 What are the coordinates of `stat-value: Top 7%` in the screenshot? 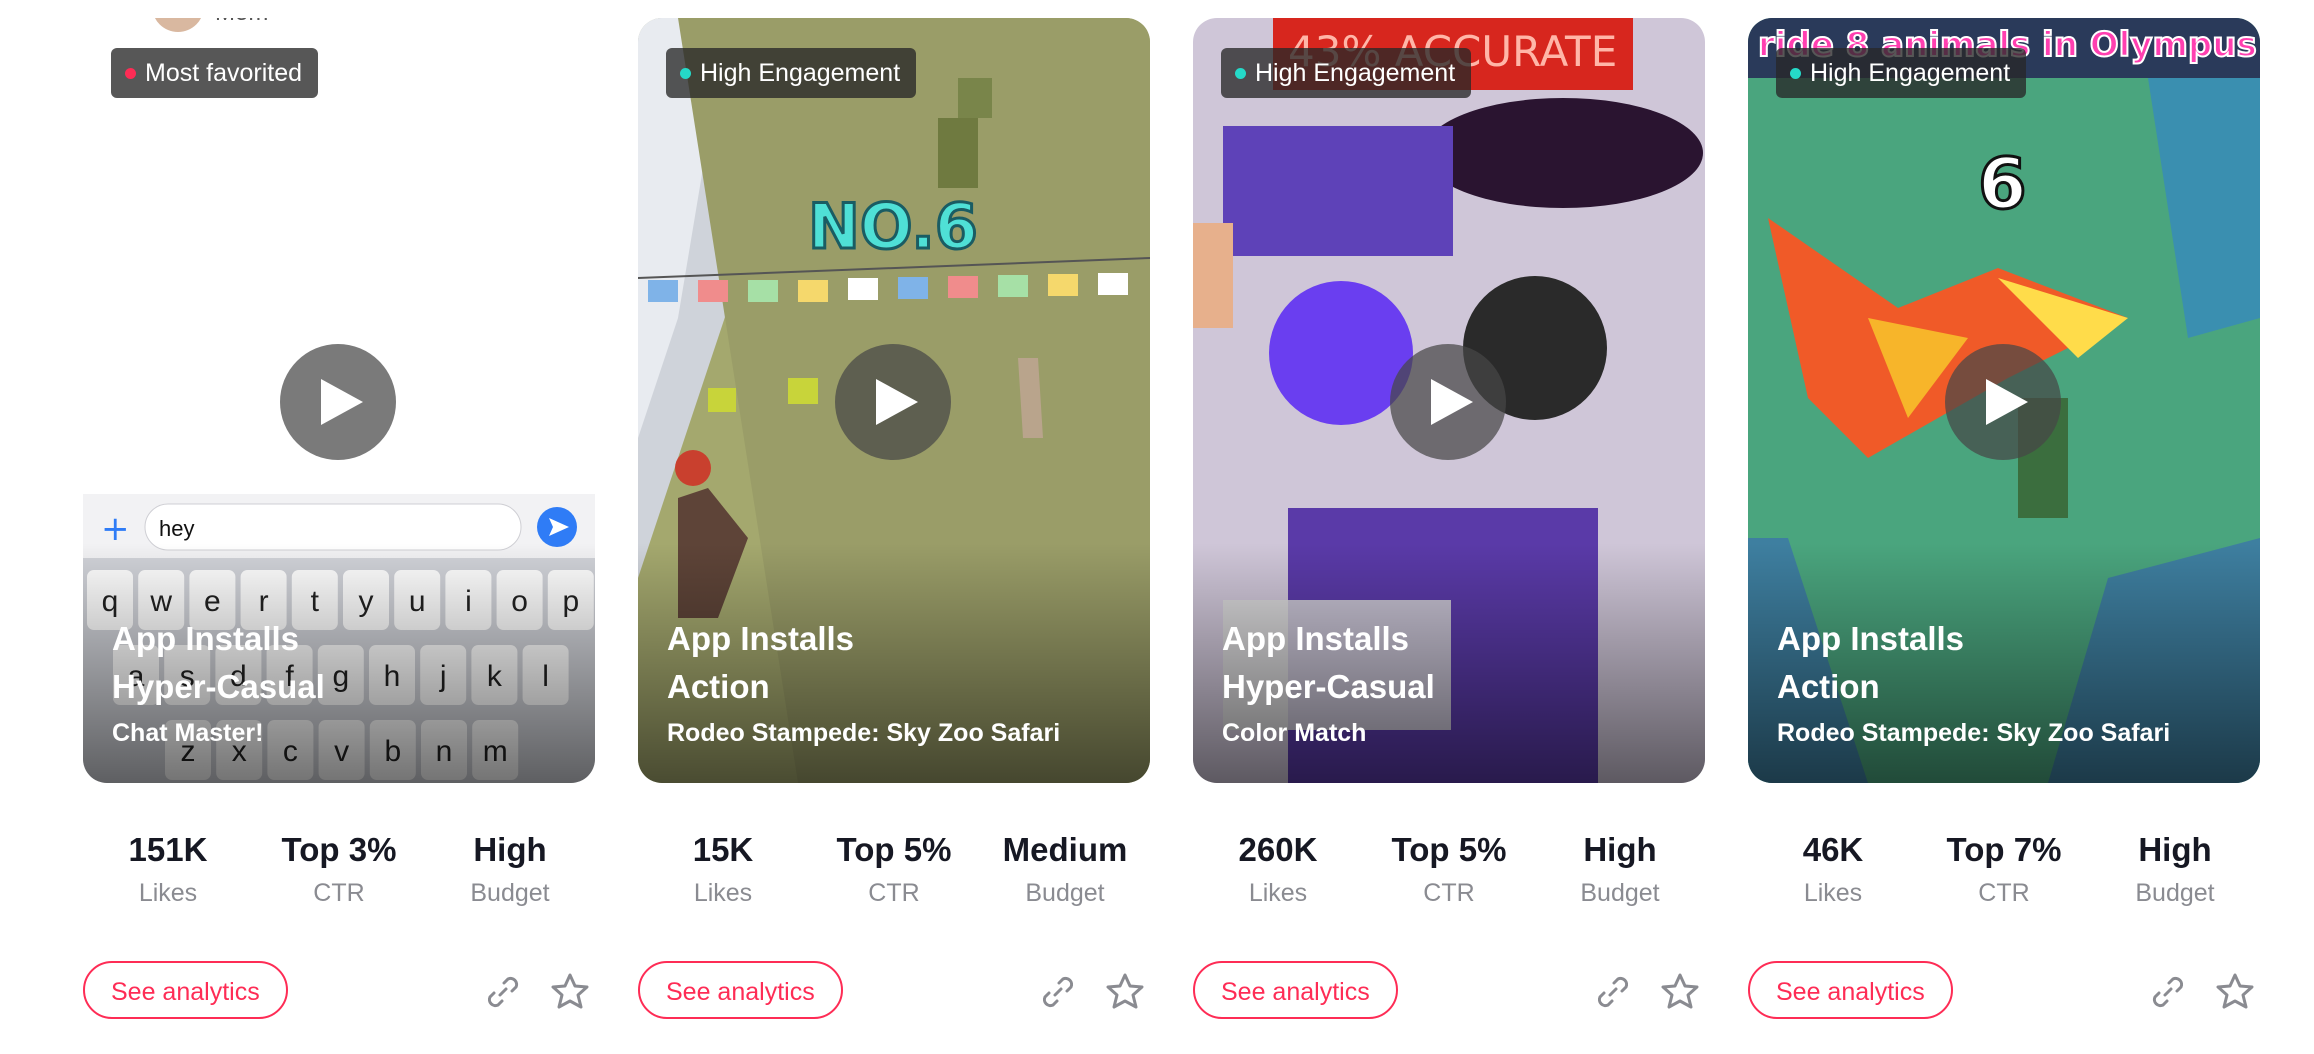 It's located at (2004, 849).